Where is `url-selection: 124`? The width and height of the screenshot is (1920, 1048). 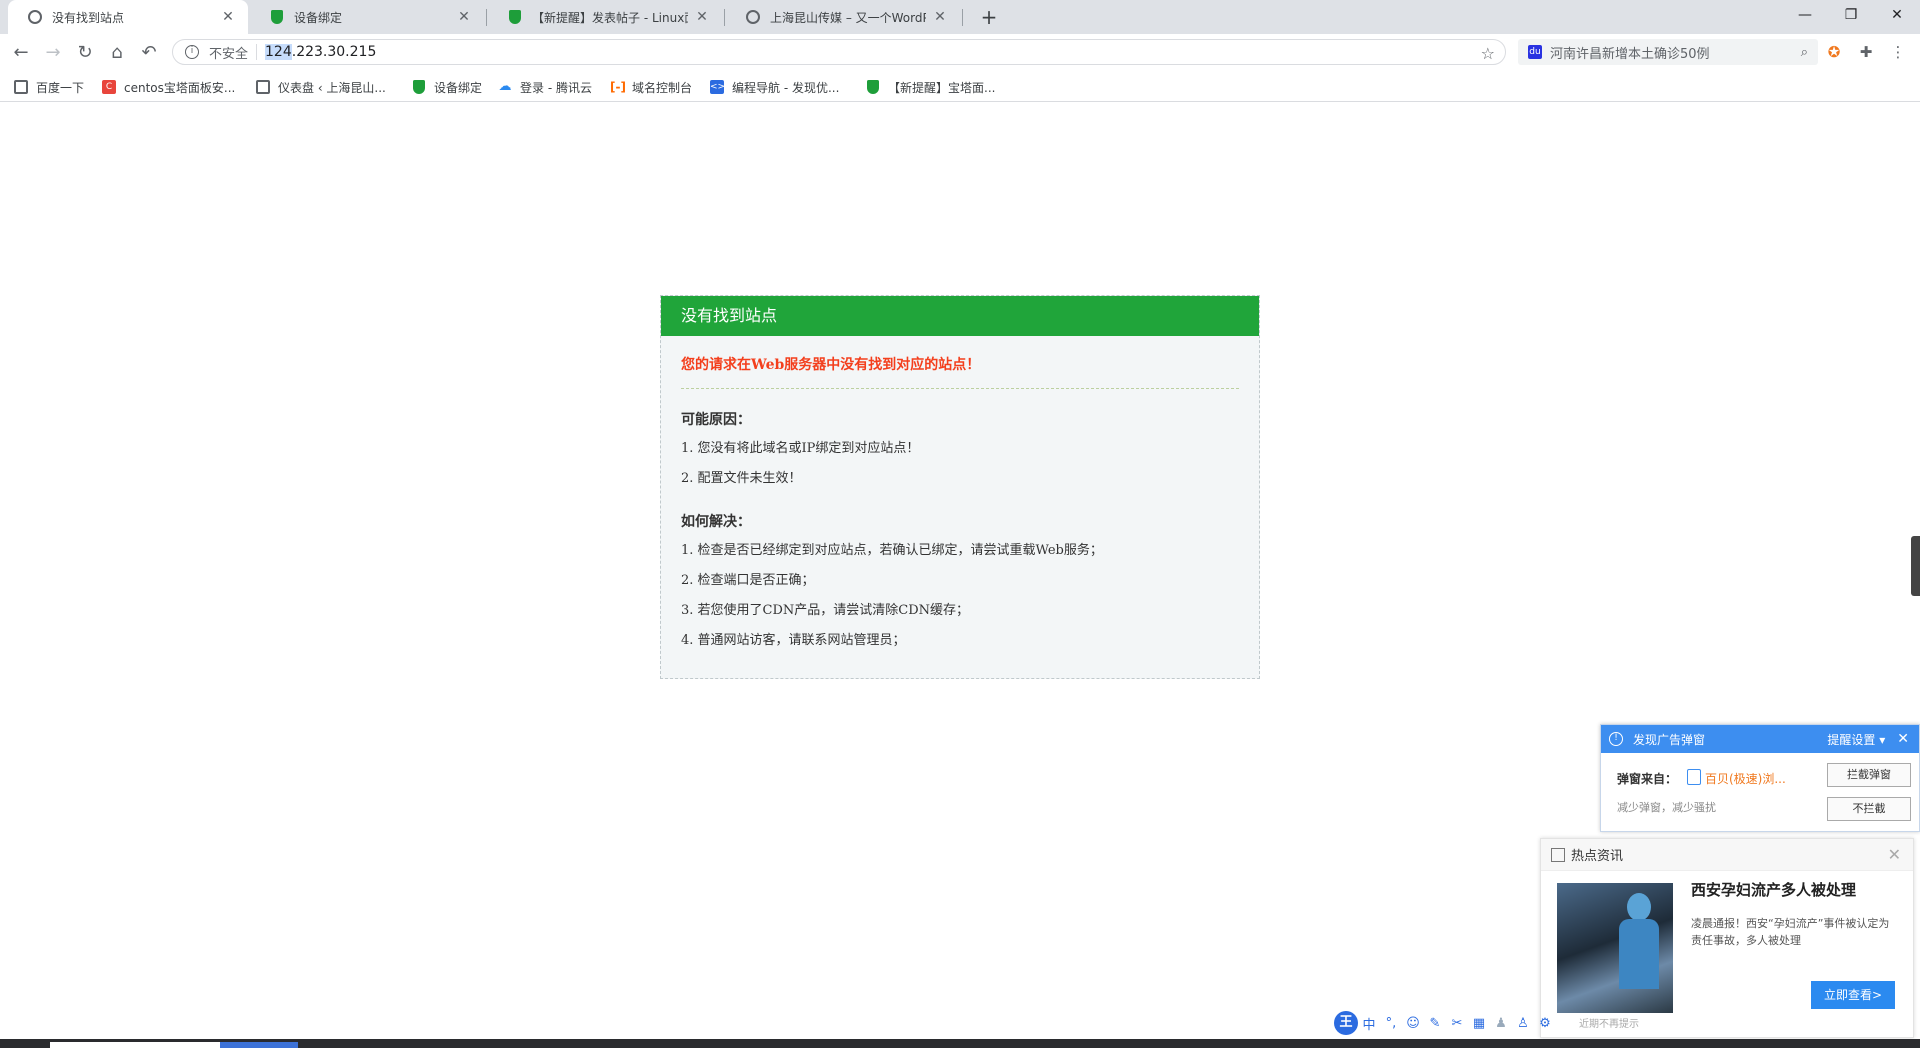 url-selection: 124 is located at coordinates (278, 52).